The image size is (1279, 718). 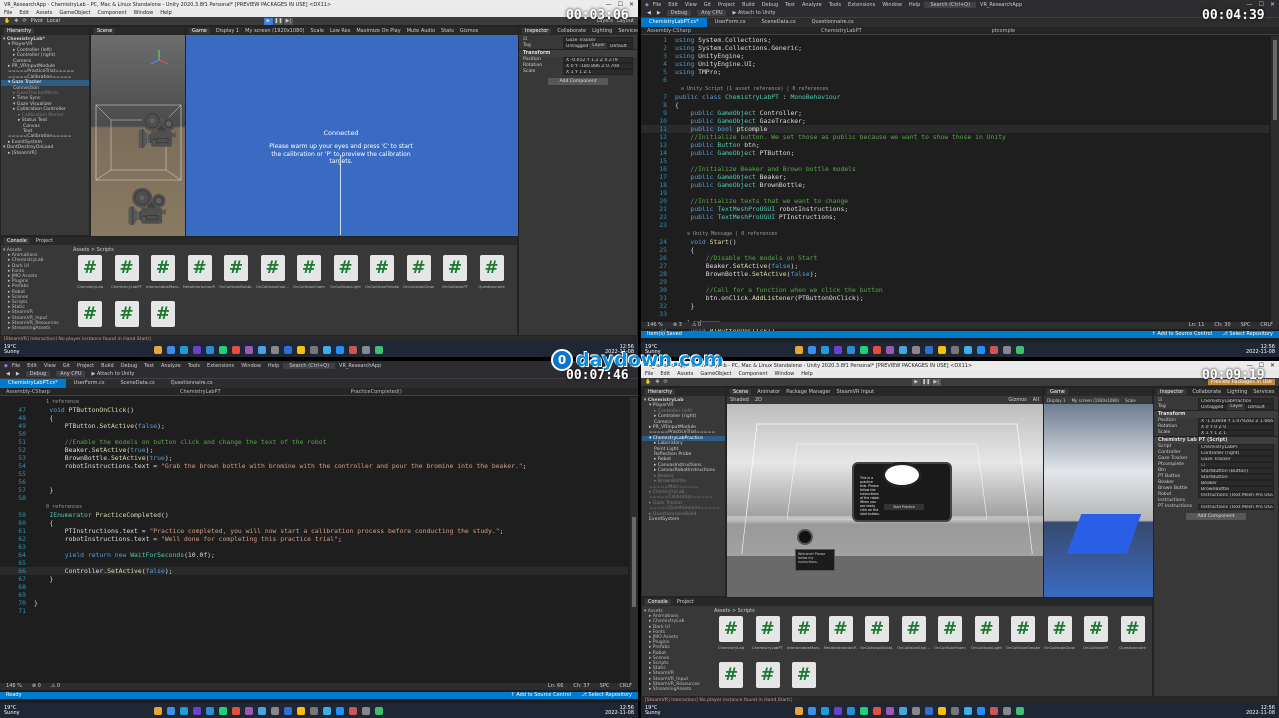 I want to click on field-value: StartButton (Button), so click(x=1236, y=471).